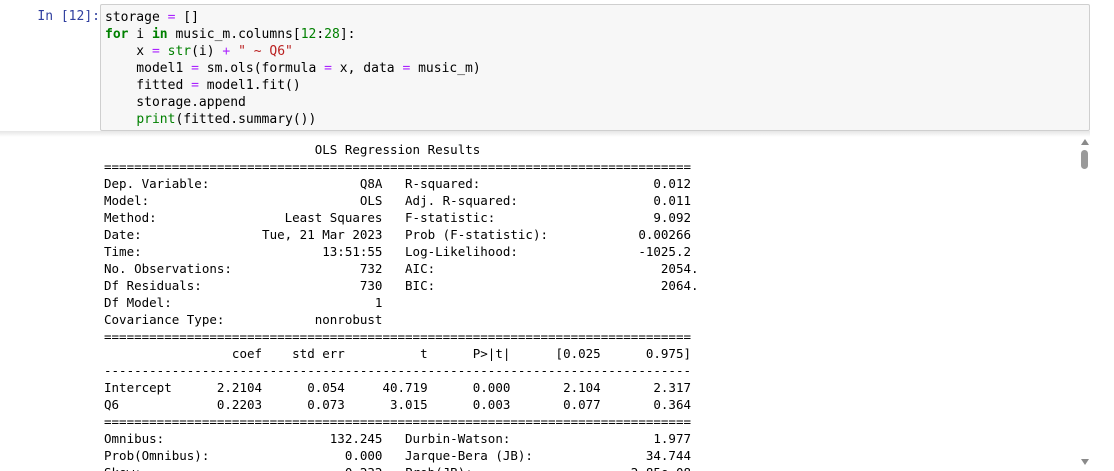 This screenshot has width=1114, height=471. I want to click on code-line-6: storage.append, so click(175, 102).